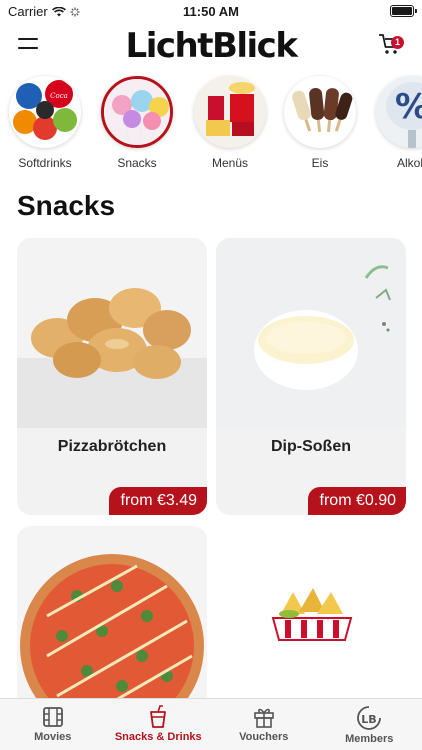 The image size is (422, 750). Describe the element at coordinates (59, 96) in the screenshot. I see `svg-text: Coca` at that location.